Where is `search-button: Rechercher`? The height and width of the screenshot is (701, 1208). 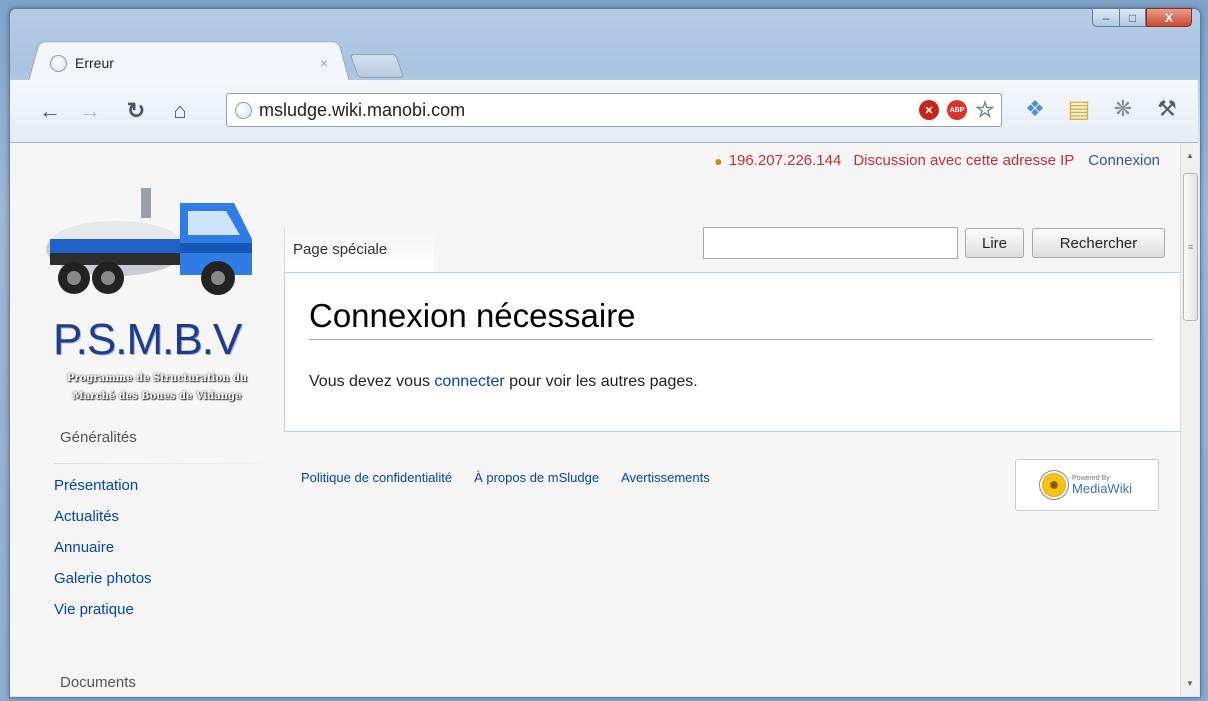
search-button: Rechercher is located at coordinates (1098, 243).